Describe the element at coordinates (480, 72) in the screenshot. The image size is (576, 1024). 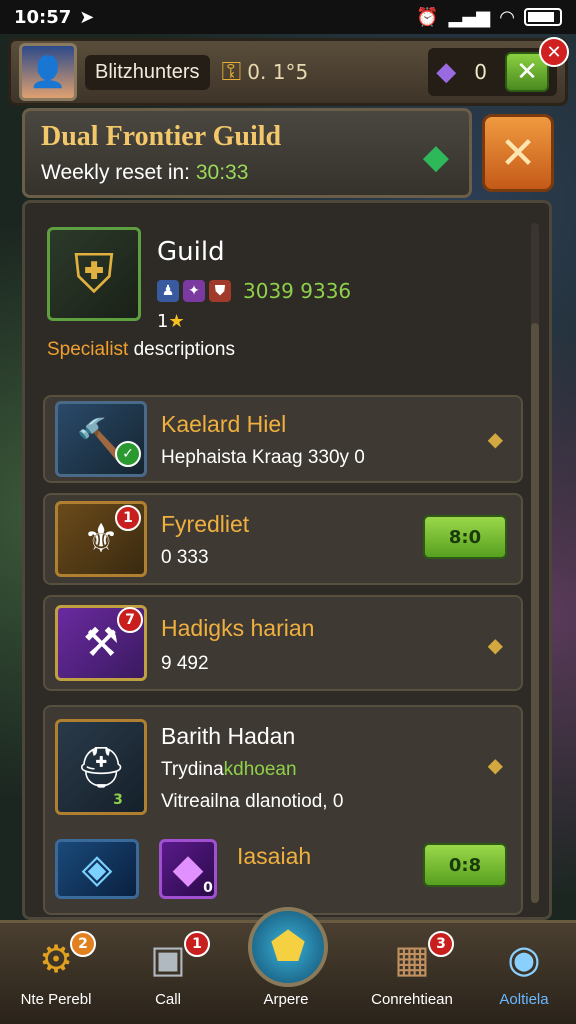
I see `gem-value: 0` at that location.